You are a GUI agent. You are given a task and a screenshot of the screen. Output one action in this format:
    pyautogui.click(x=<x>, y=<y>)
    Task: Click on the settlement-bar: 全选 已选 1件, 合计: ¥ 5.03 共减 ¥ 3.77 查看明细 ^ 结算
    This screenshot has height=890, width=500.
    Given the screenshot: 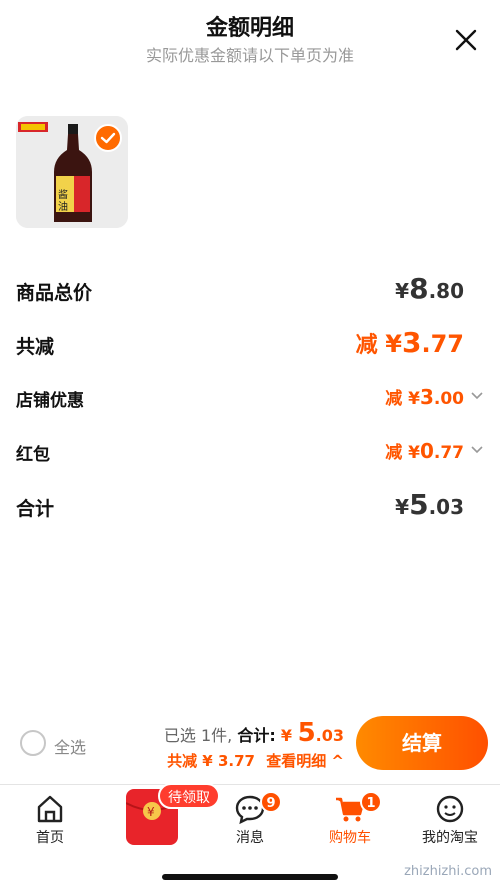 What is the action you would take?
    pyautogui.click(x=250, y=746)
    